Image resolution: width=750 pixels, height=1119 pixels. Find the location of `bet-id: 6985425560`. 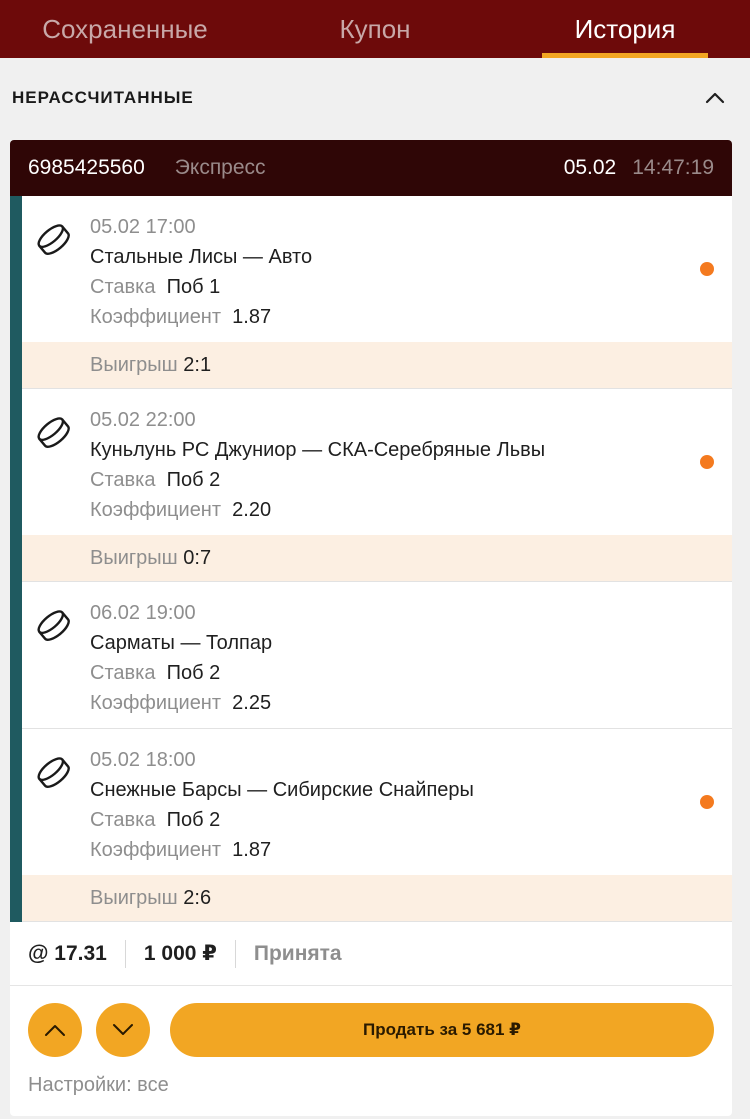

bet-id: 6985425560 is located at coordinates (86, 167).